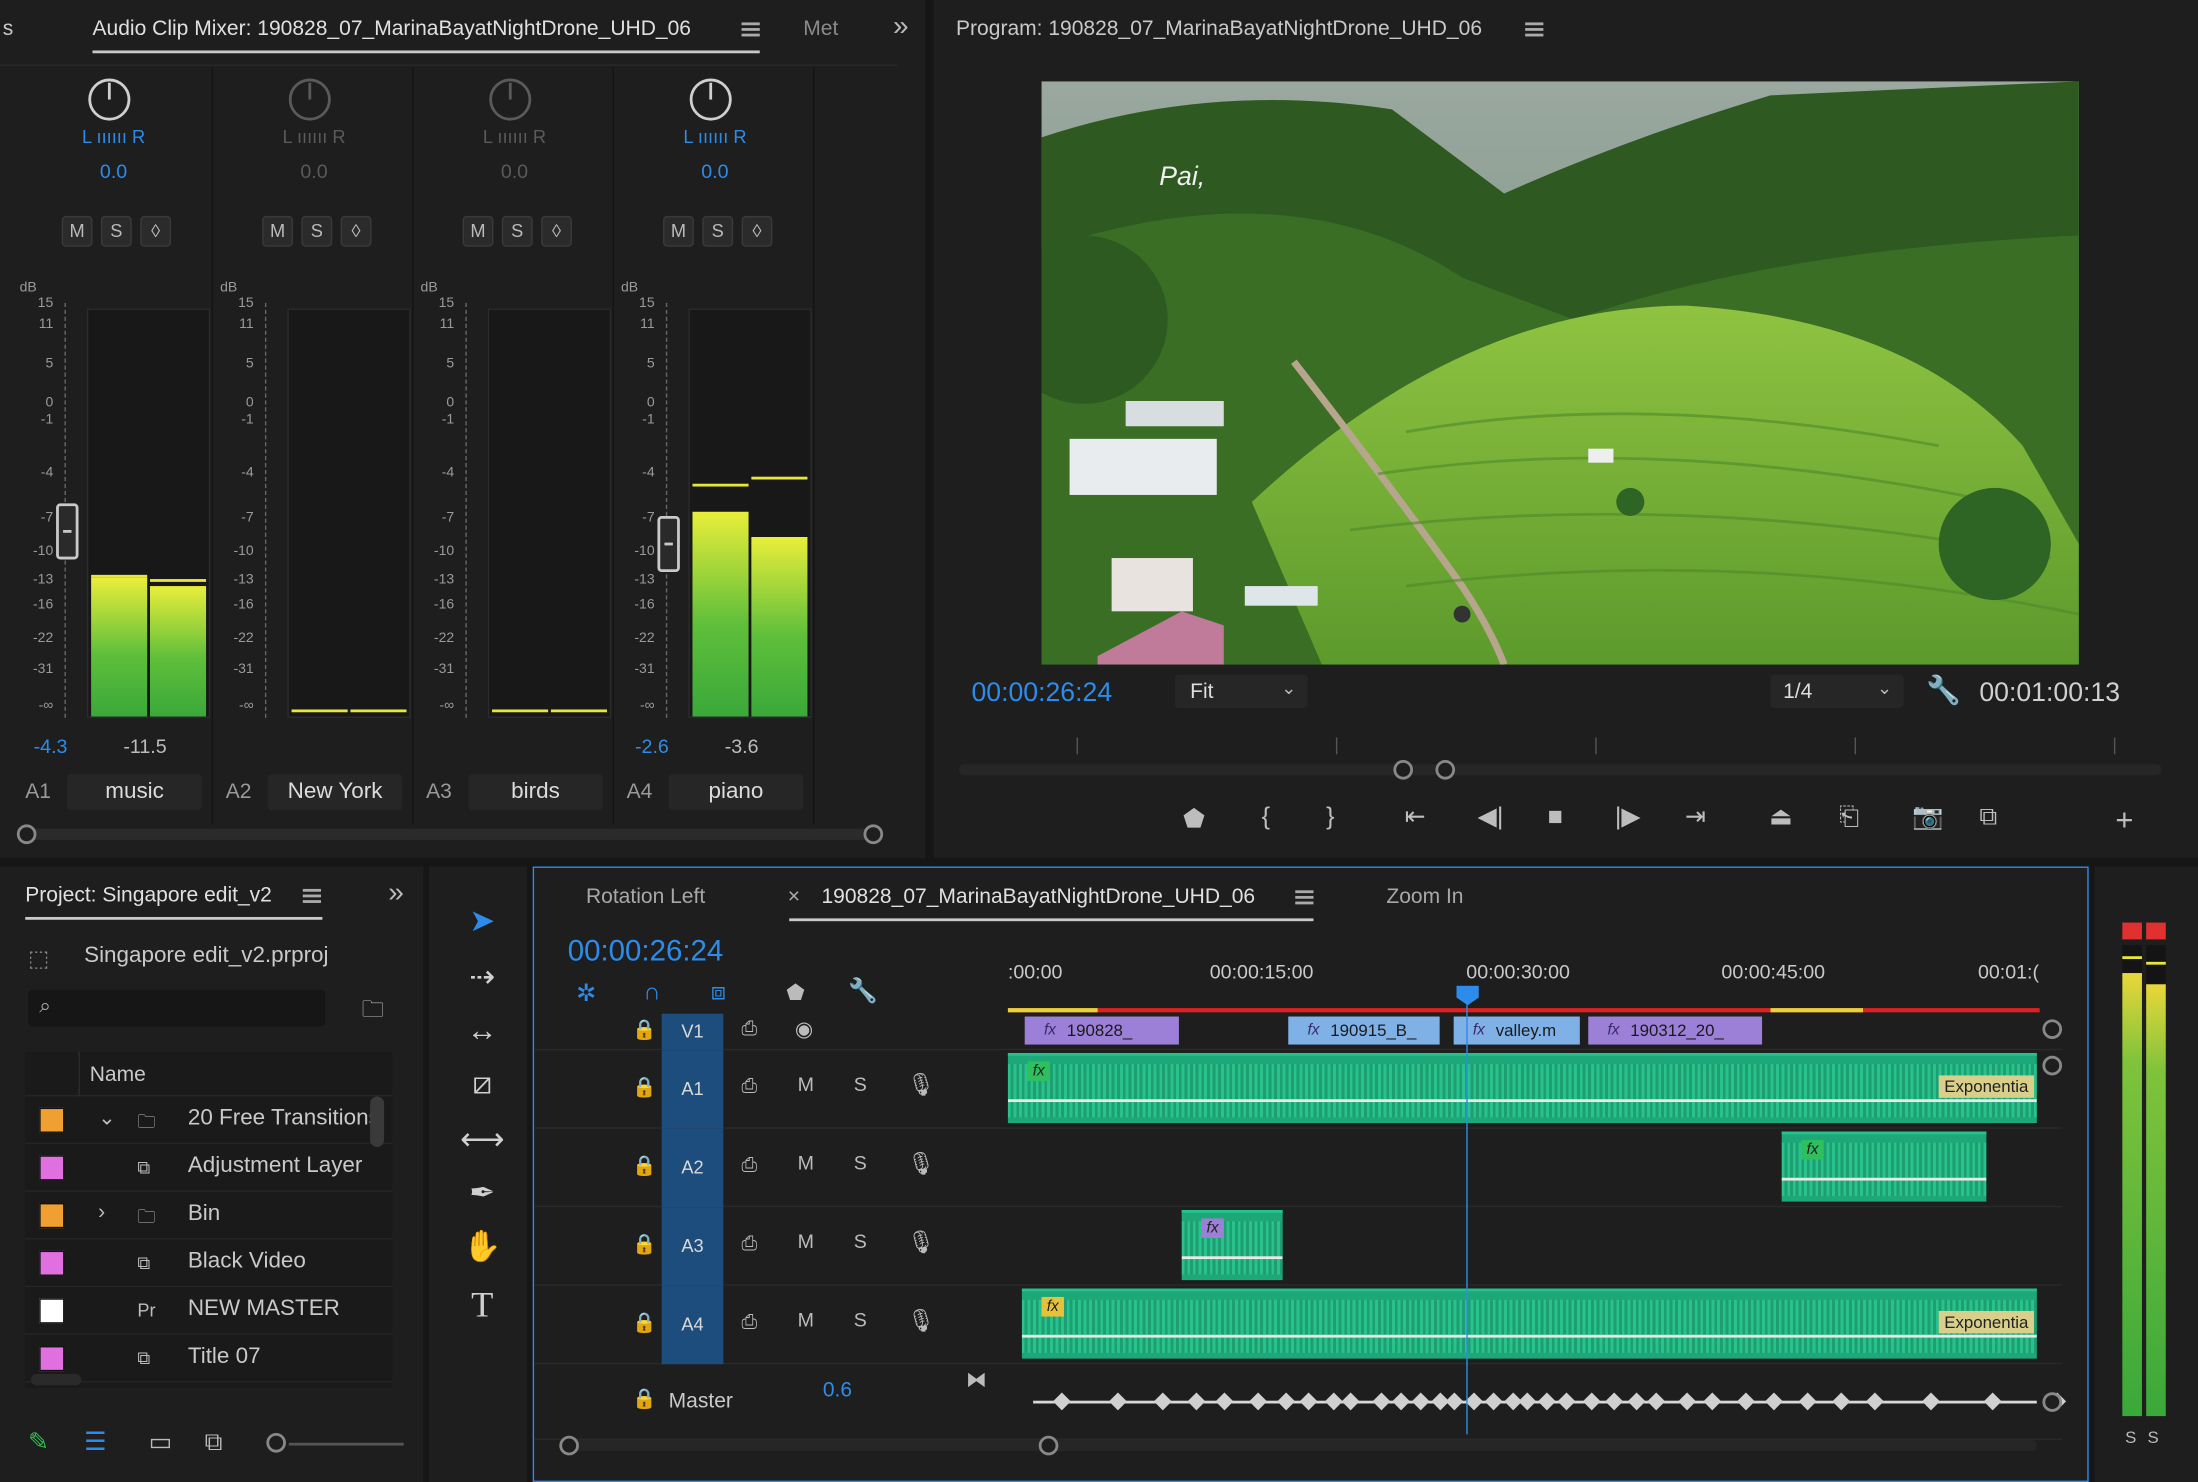  I want to click on master-volume-line, so click(1550, 1401).